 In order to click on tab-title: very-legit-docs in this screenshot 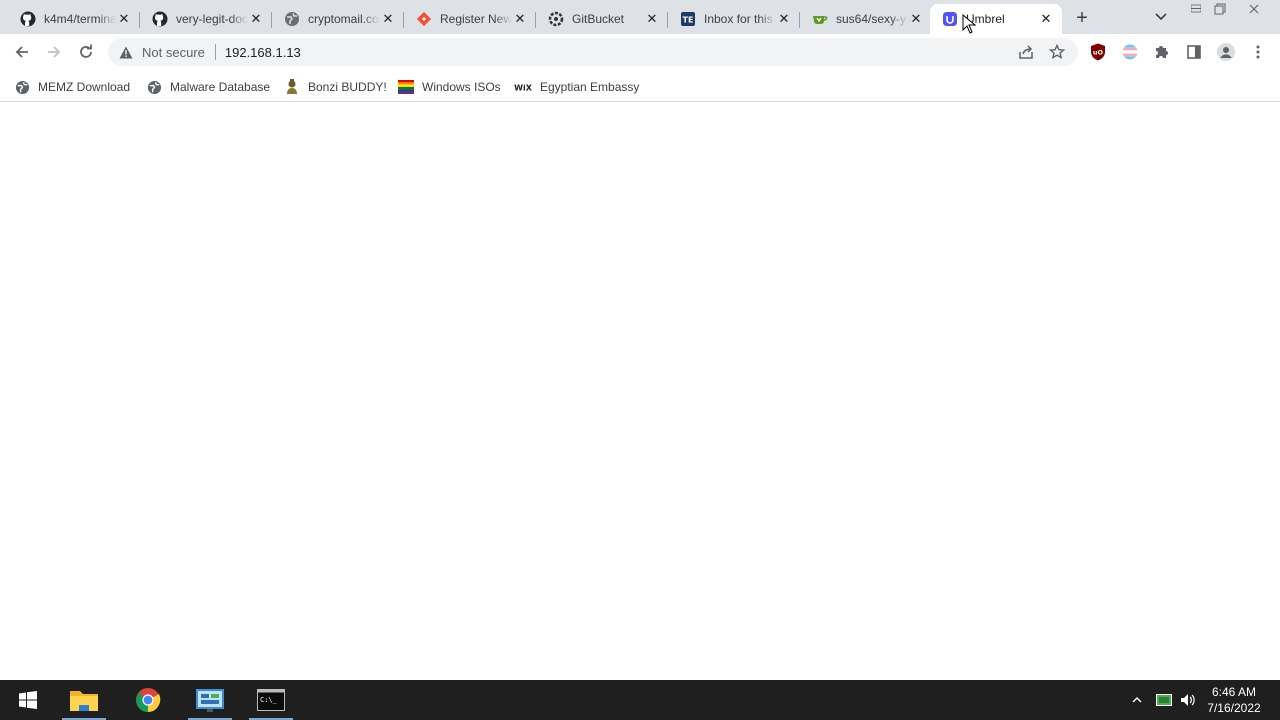, I will do `click(212, 19)`.